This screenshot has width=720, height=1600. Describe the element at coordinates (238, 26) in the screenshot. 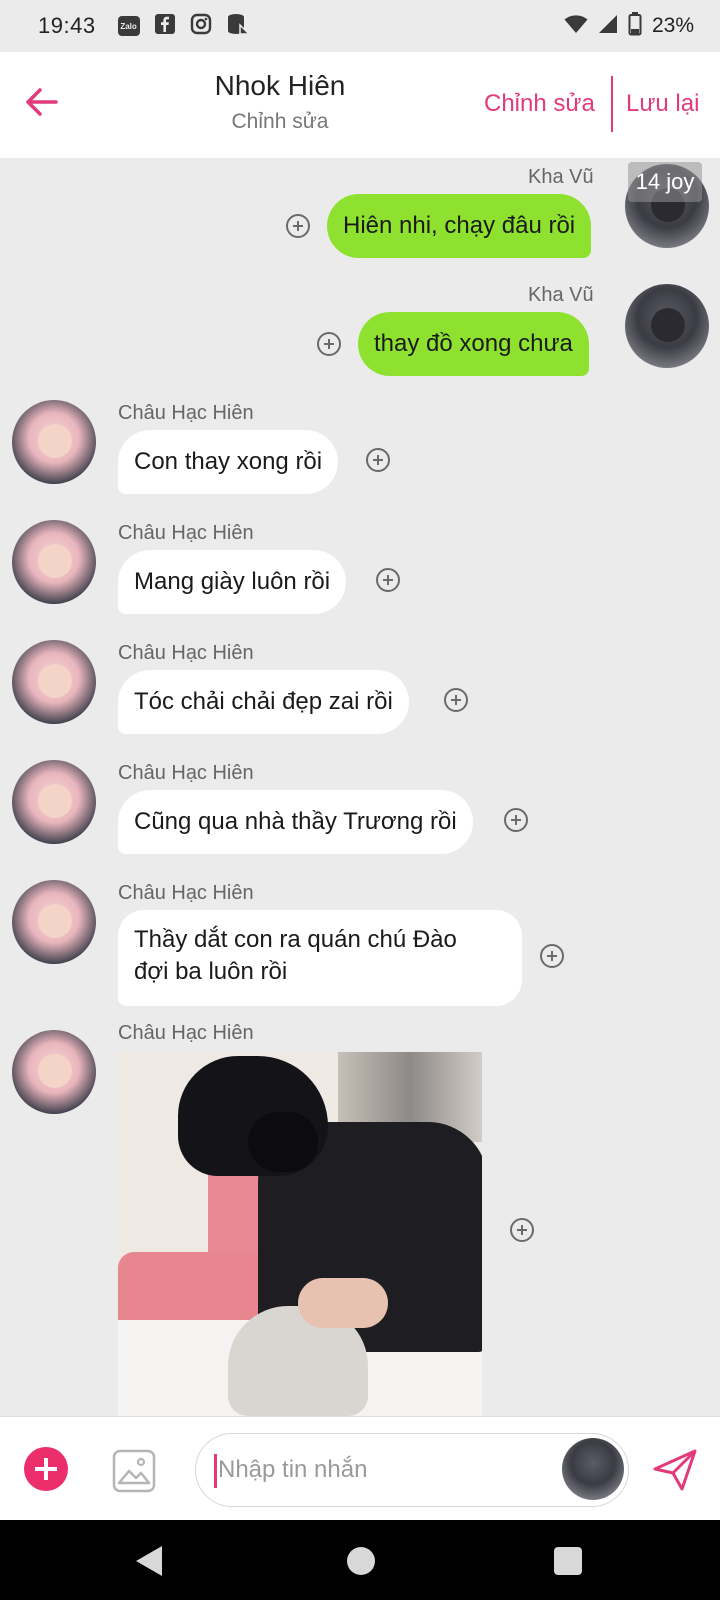

I see `database-icon` at that location.